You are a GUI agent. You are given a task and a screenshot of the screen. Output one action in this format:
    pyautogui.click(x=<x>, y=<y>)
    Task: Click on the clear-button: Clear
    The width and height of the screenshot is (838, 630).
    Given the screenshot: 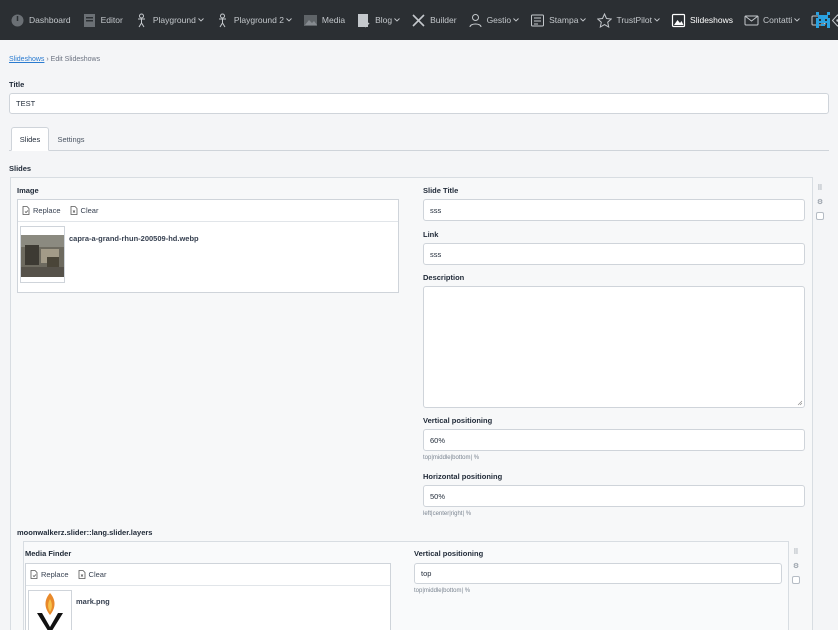 What is the action you would take?
    pyautogui.click(x=84, y=210)
    